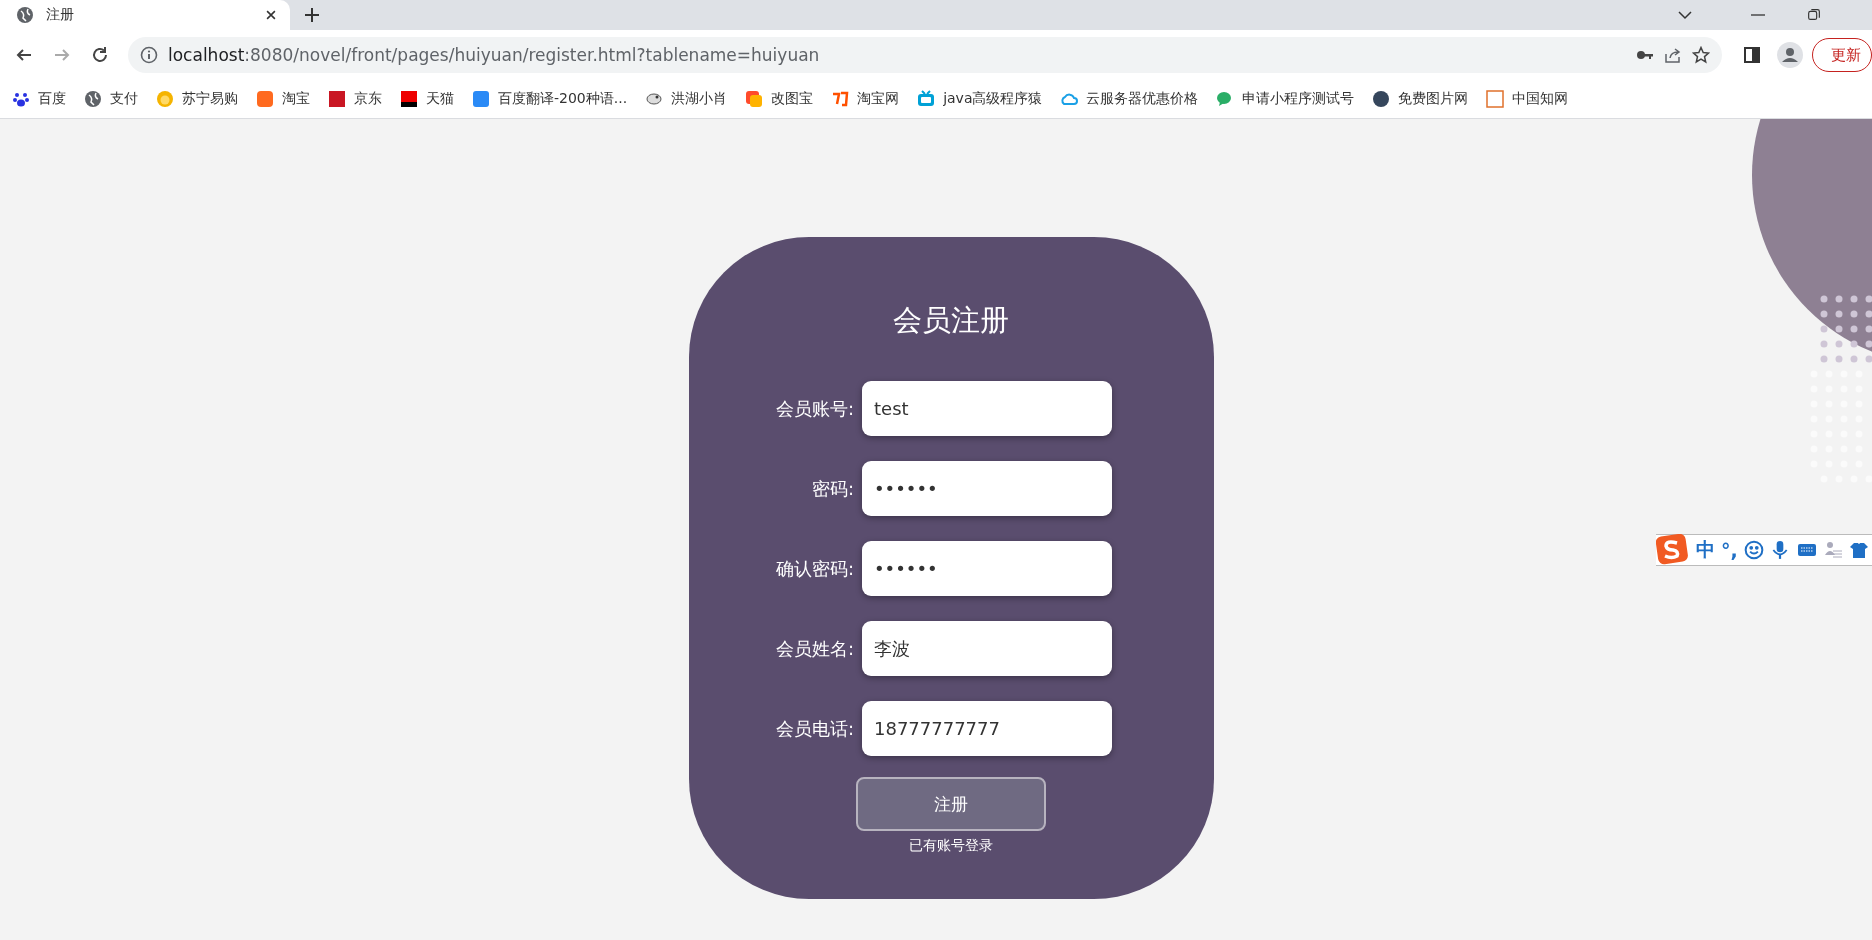  Describe the element at coordinates (430, 99) in the screenshot. I see `bookmark-item: 天猫` at that location.